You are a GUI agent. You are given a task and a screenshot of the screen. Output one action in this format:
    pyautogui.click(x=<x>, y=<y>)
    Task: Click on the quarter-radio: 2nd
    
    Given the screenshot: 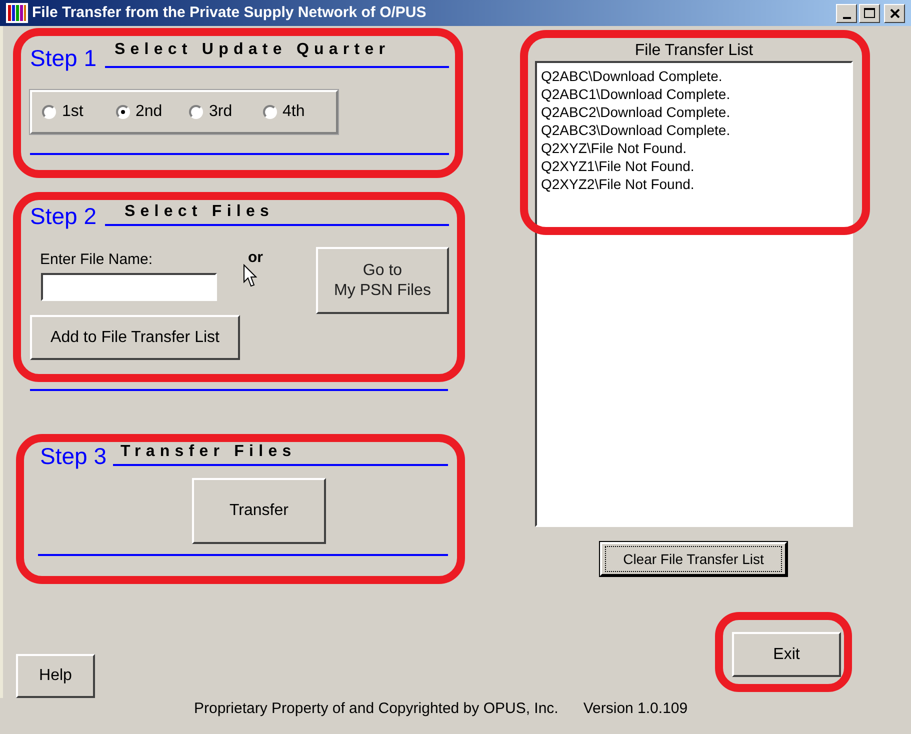 What is the action you would take?
    pyautogui.click(x=152, y=112)
    